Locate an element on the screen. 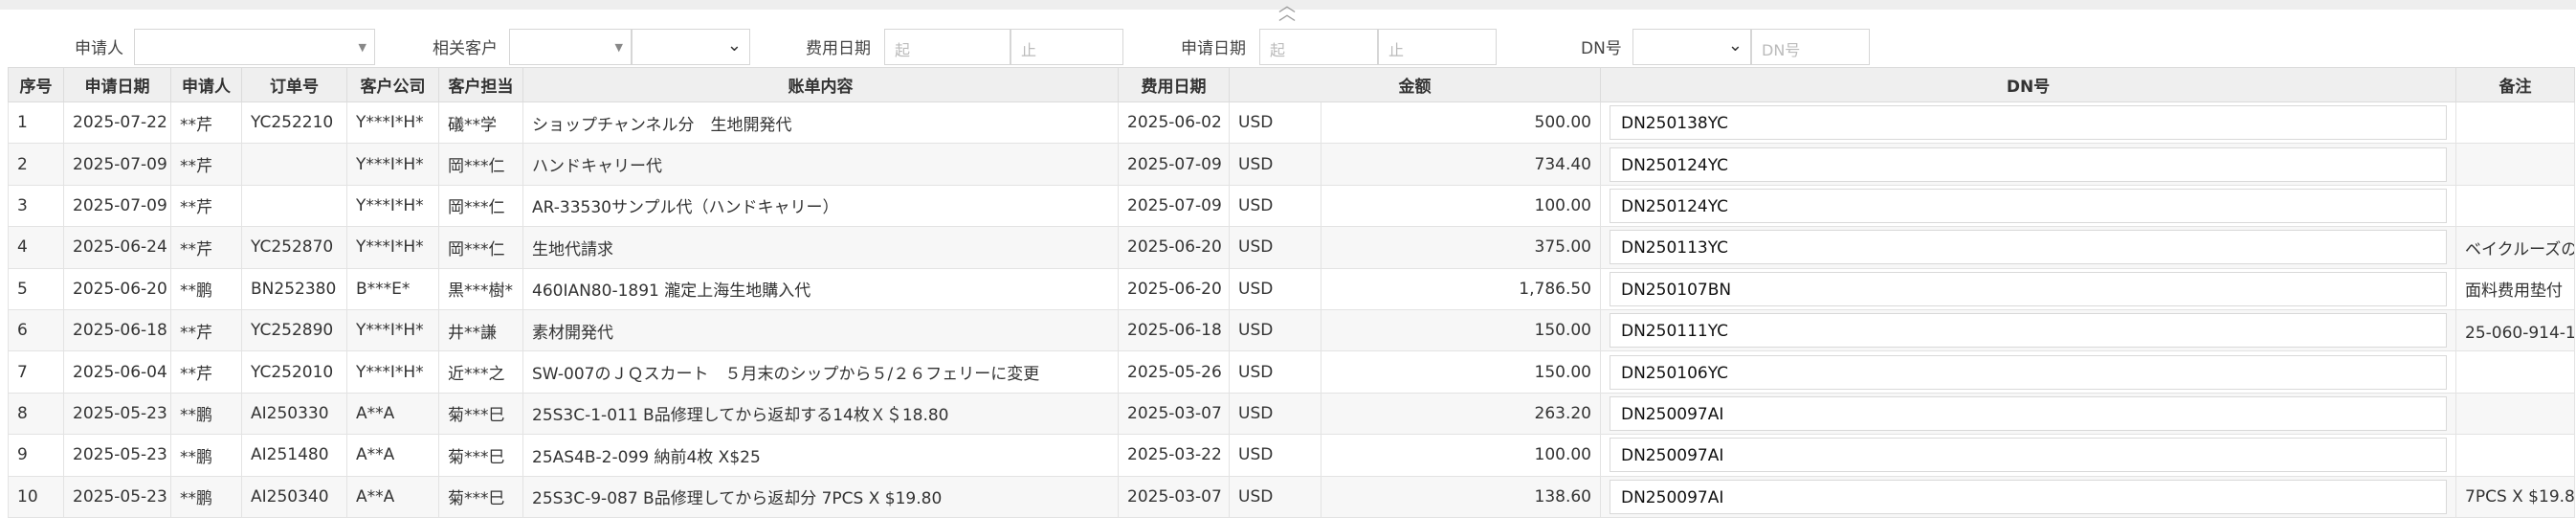 The image size is (2576, 518). col-header-company: 客户公司 is located at coordinates (392, 84).